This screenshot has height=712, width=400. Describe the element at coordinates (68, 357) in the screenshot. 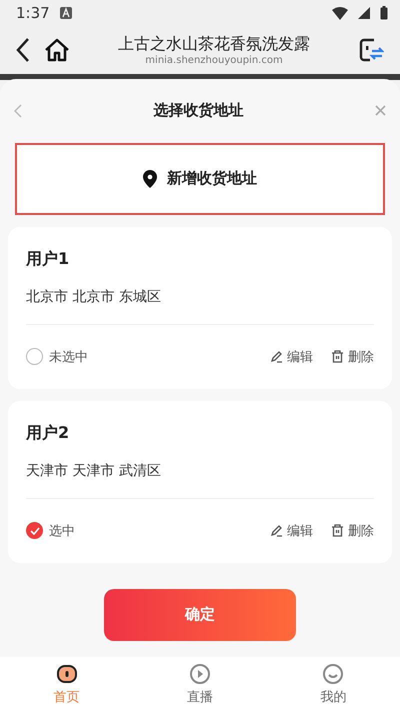

I see `selection-status: 未选中` at that location.